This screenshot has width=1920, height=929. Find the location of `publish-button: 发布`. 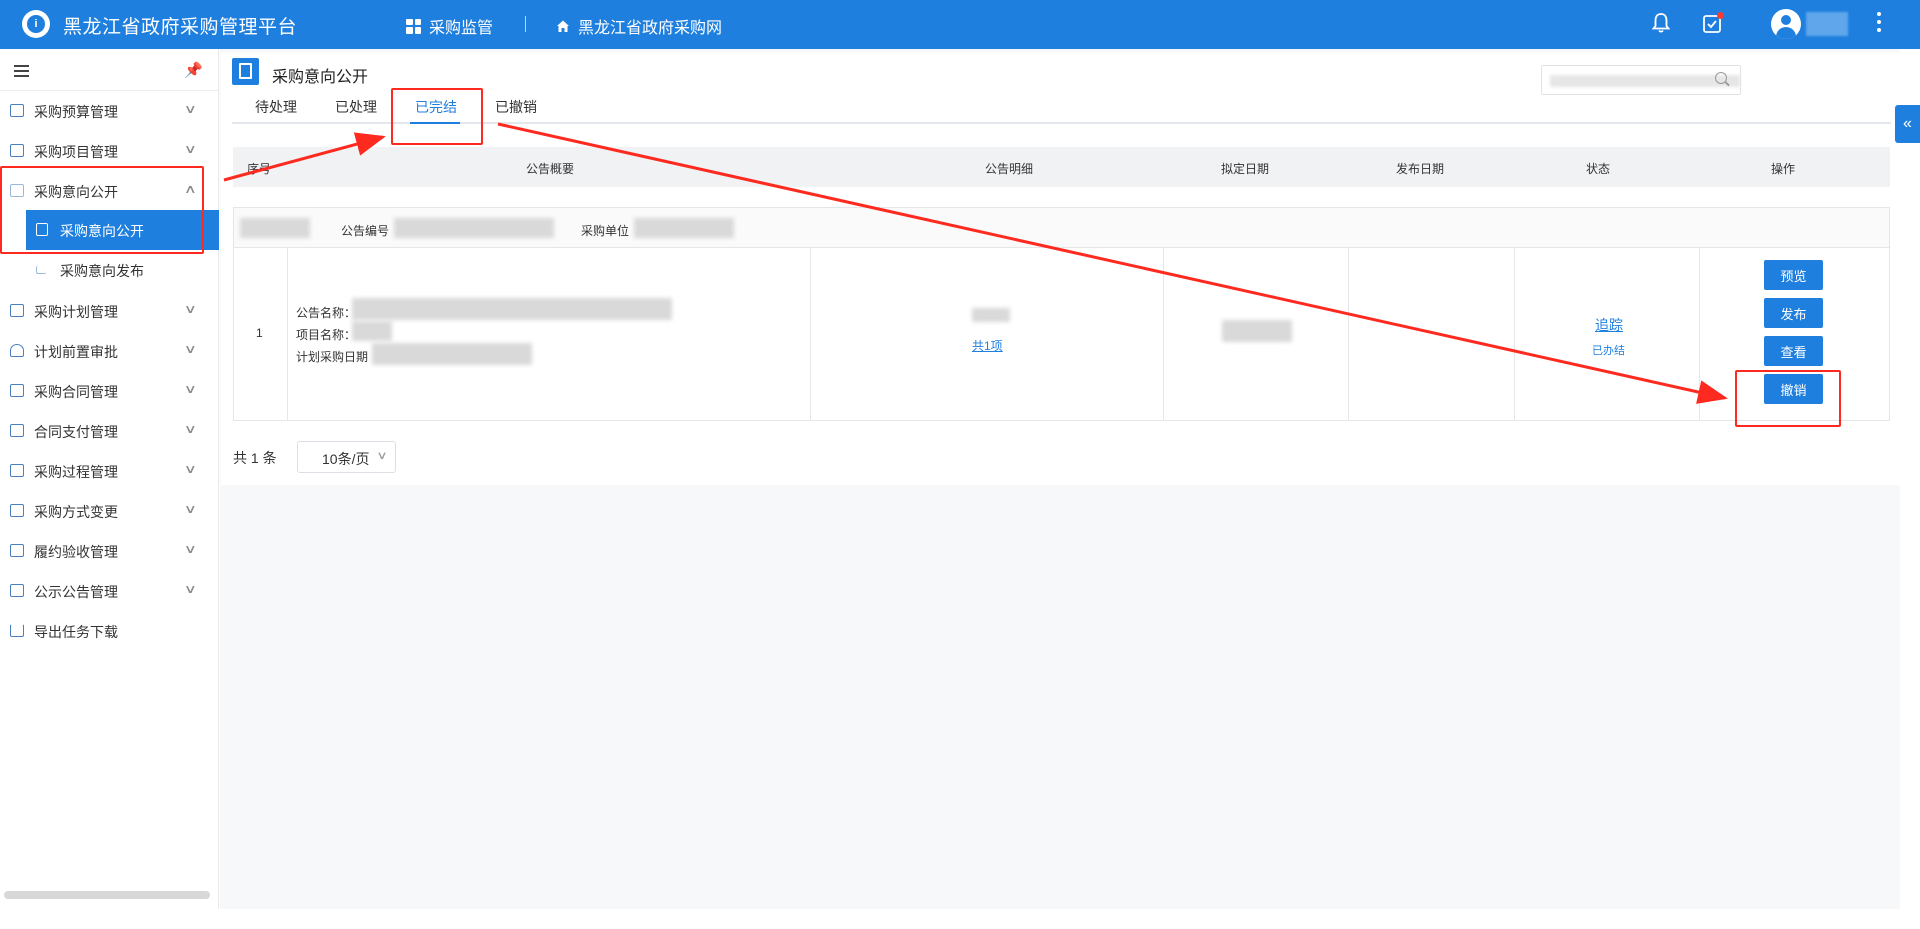

publish-button: 发布 is located at coordinates (1793, 313).